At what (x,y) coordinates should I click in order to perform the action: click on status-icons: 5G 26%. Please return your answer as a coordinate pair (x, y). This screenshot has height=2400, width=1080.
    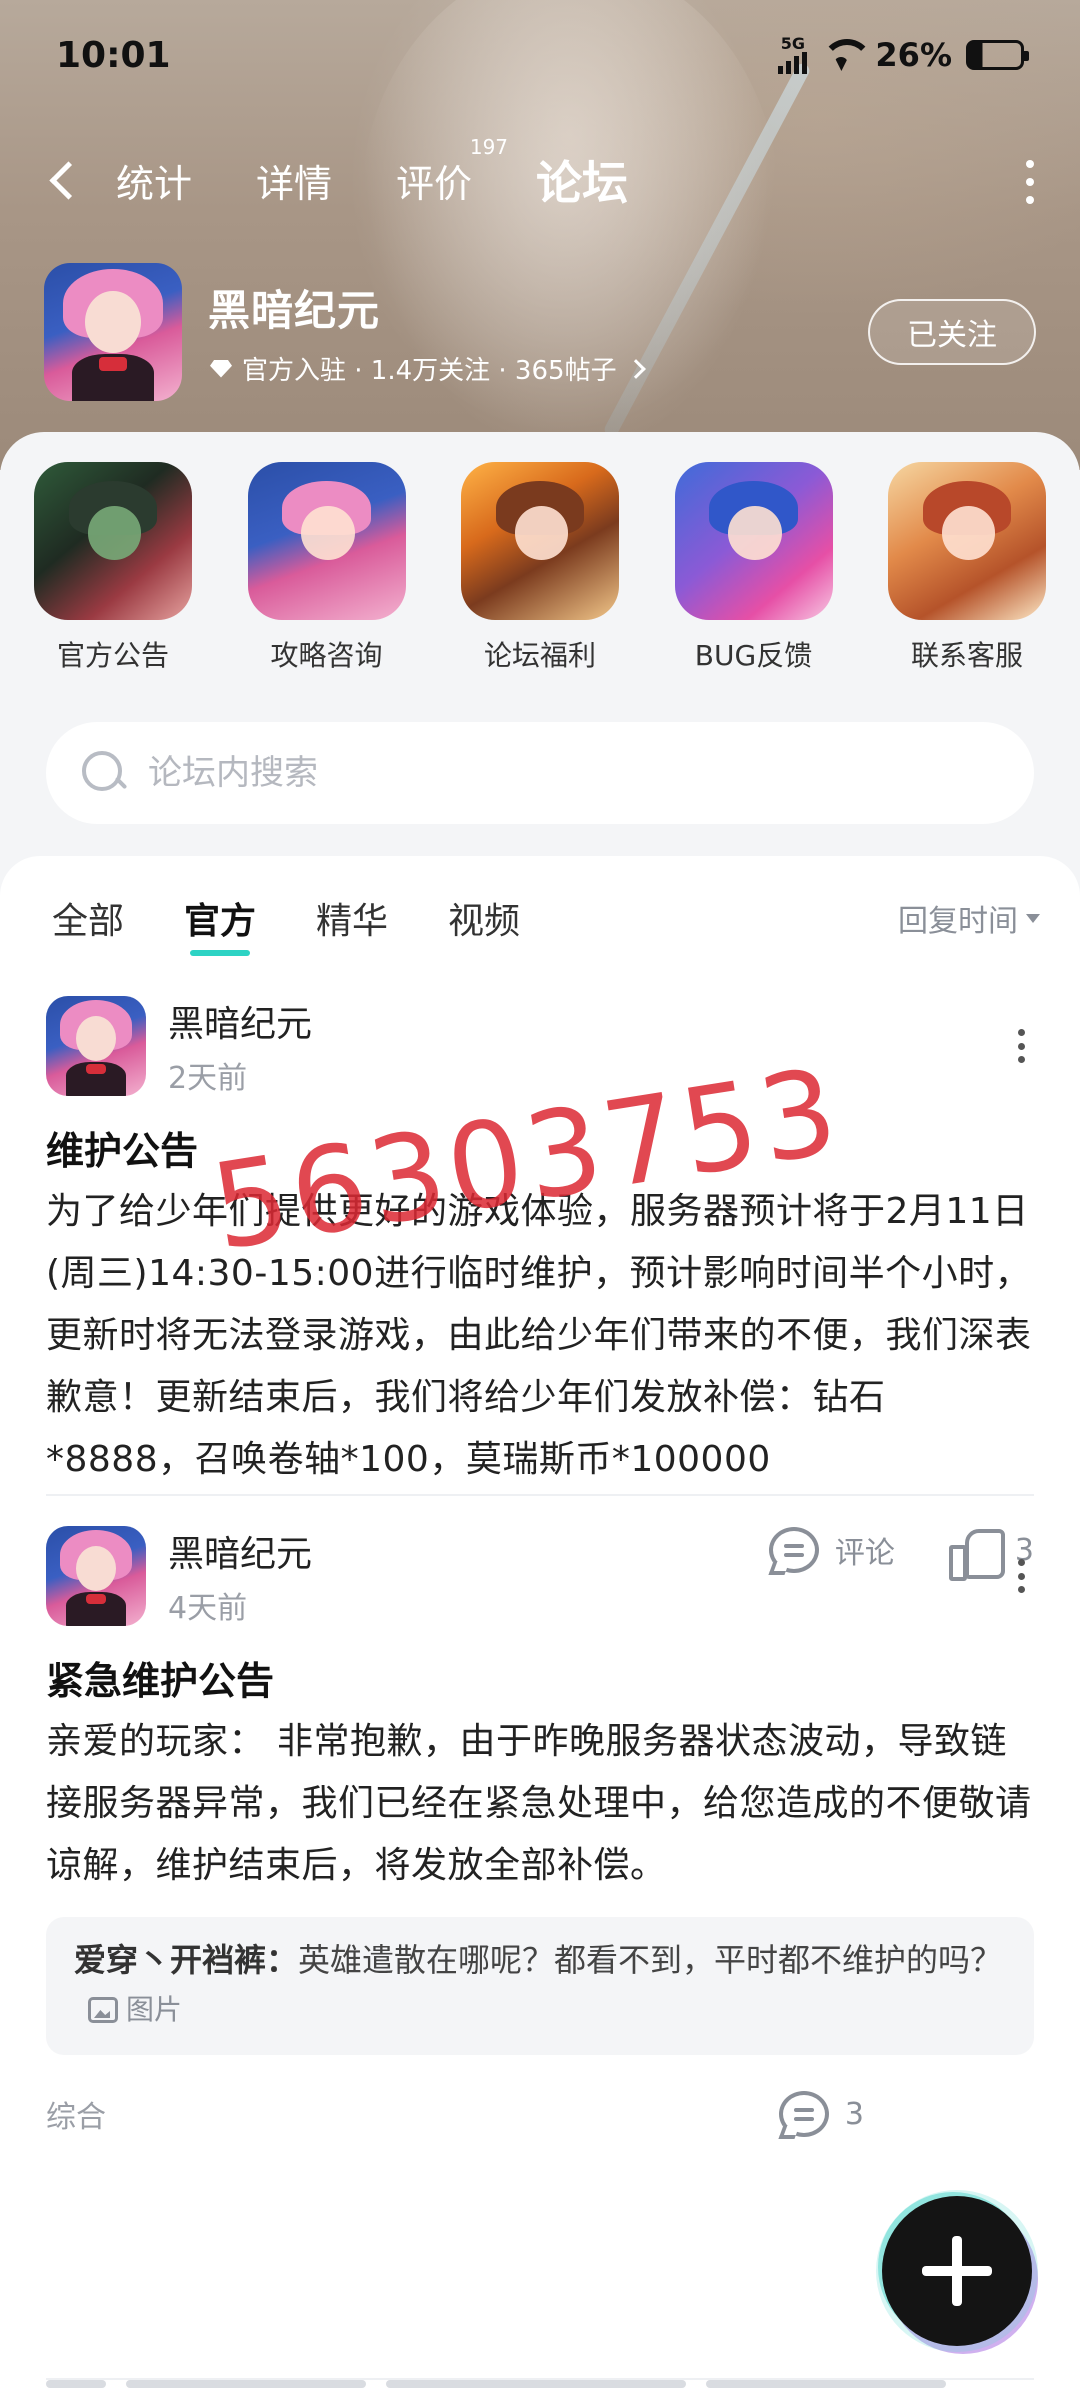
    Looking at the image, I should click on (903, 54).